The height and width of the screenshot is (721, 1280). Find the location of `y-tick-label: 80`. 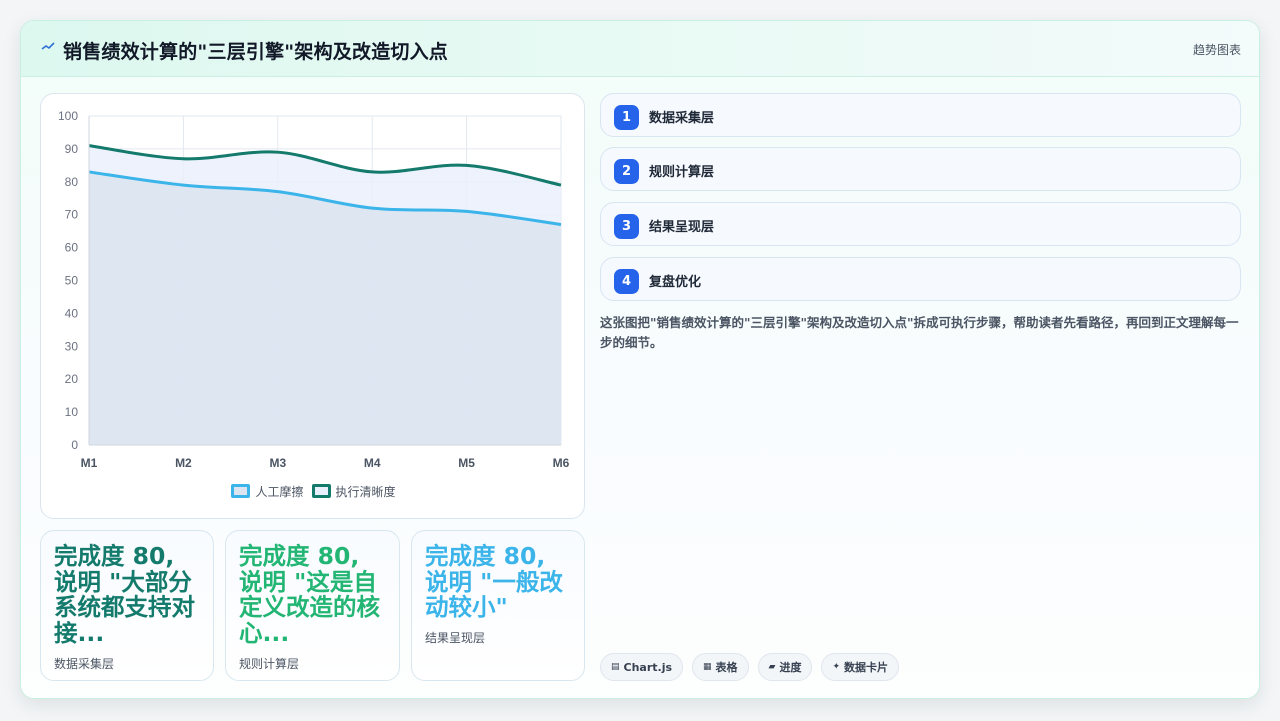

y-tick-label: 80 is located at coordinates (72, 182).